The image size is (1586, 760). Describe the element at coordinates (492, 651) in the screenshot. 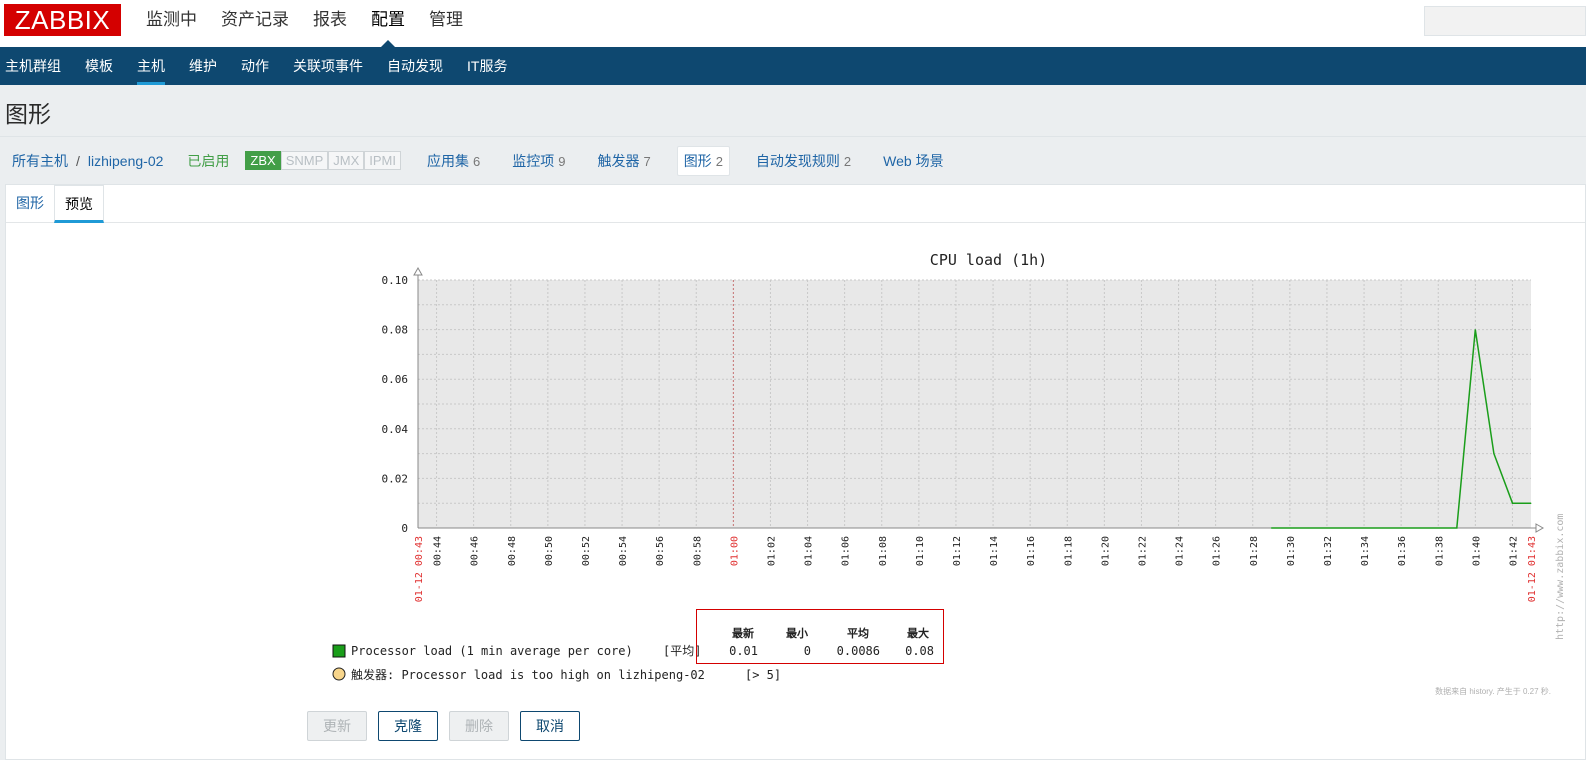

I see `legend-series-name: Processor load (1 min average per core)` at that location.